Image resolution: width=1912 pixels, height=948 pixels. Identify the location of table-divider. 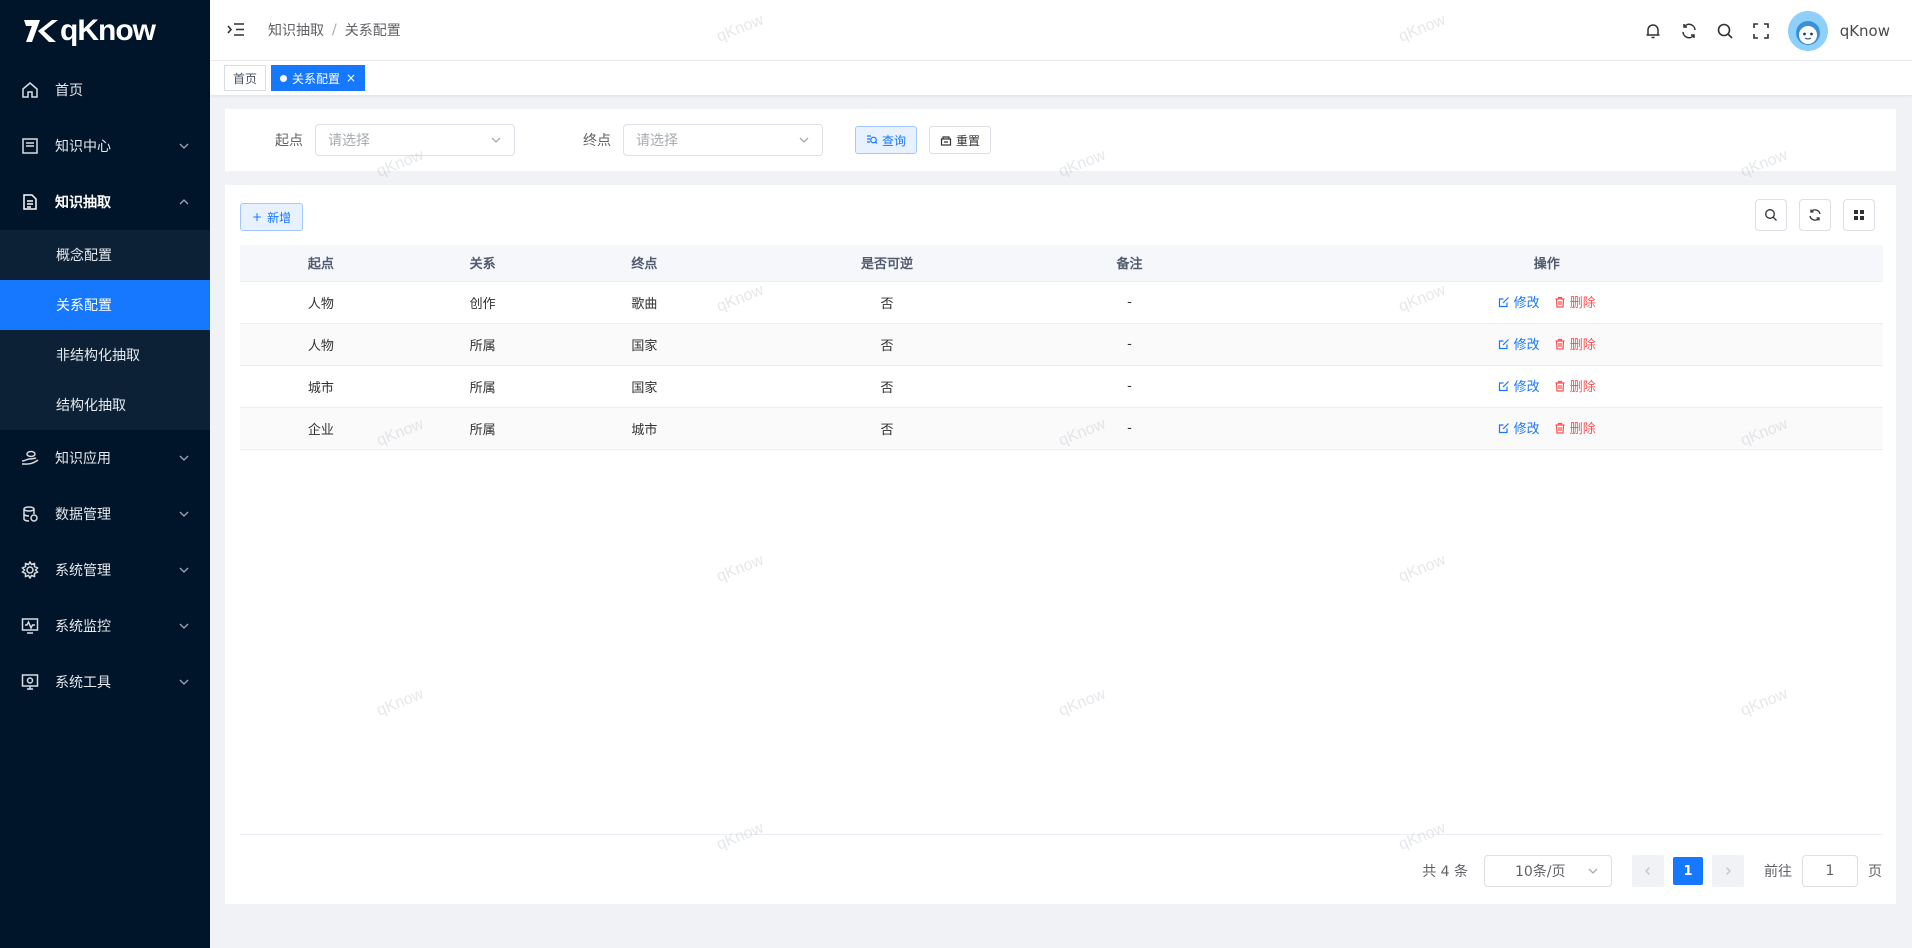
(1061, 834).